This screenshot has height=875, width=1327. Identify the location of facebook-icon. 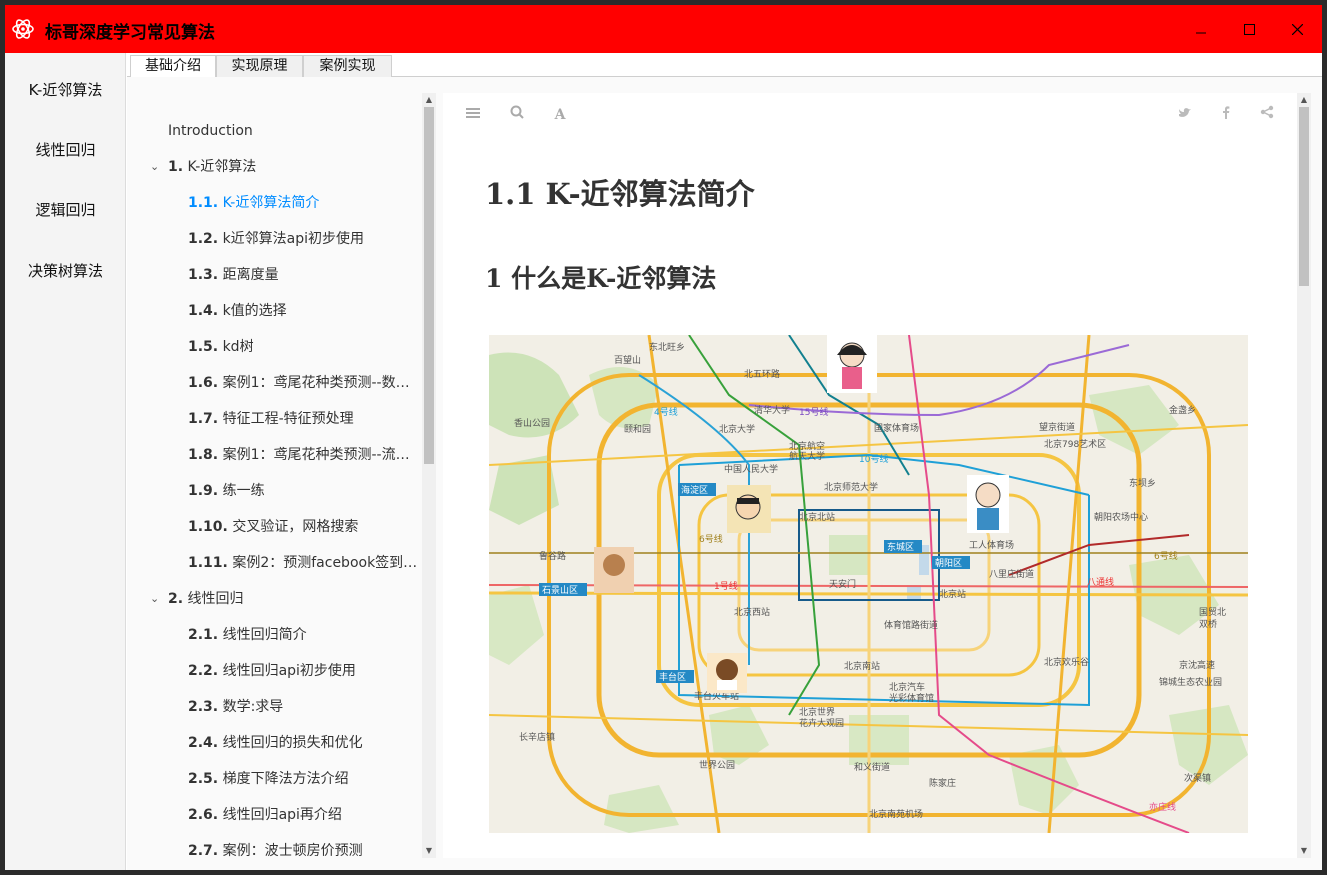
(1226, 115).